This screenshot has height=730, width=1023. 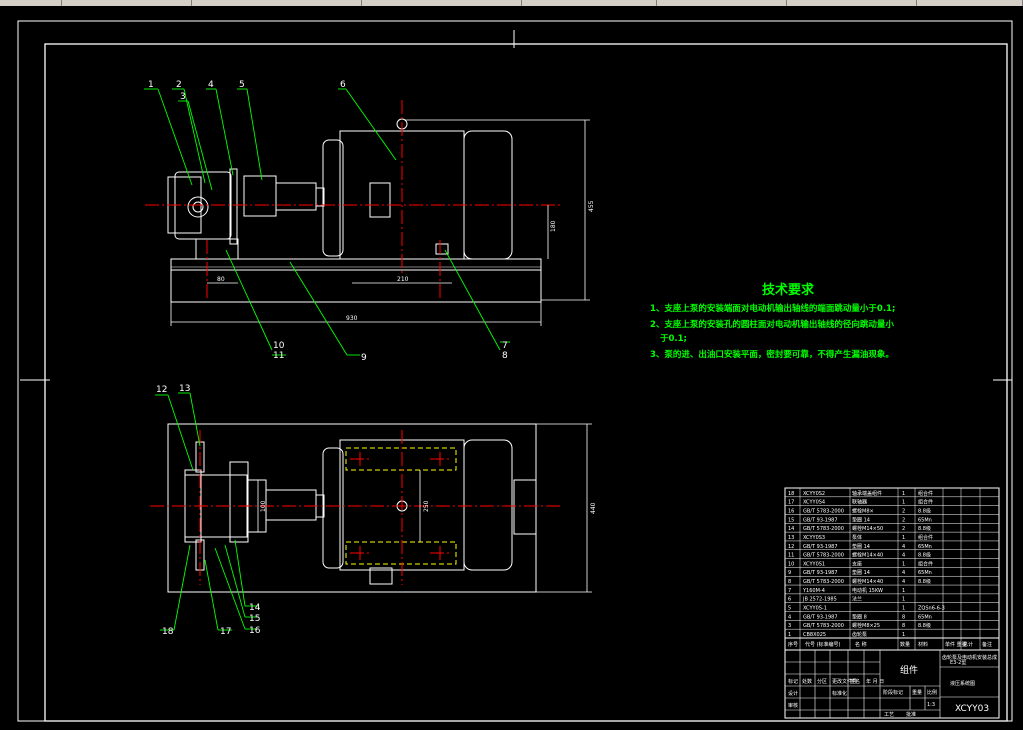 What do you see at coordinates (403, 279) in the screenshot?
I see `dimension-text: 210` at bounding box center [403, 279].